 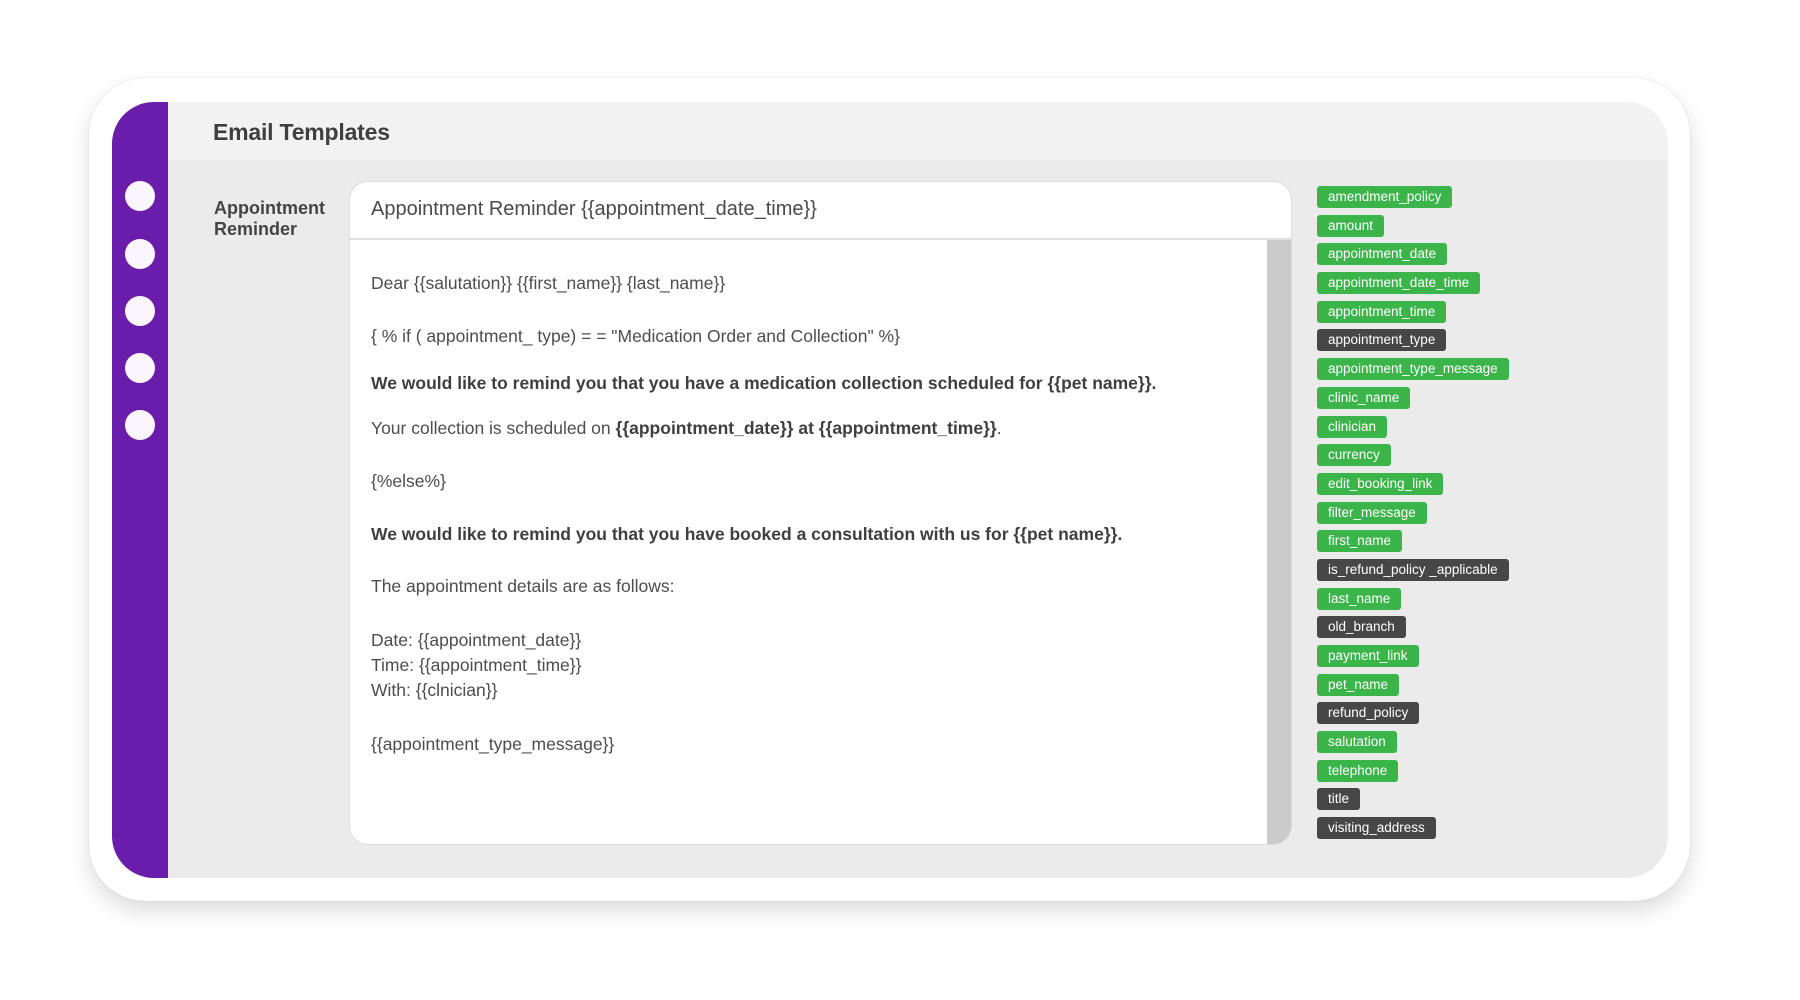 I want to click on body-else-clause: {%else%}, so click(x=408, y=481).